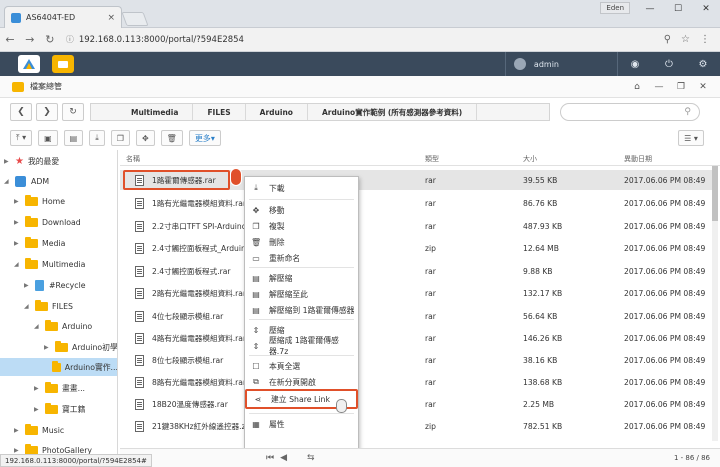  What do you see at coordinates (270, 458) in the screenshot?
I see `first-page-icon: ⏮` at bounding box center [270, 458].